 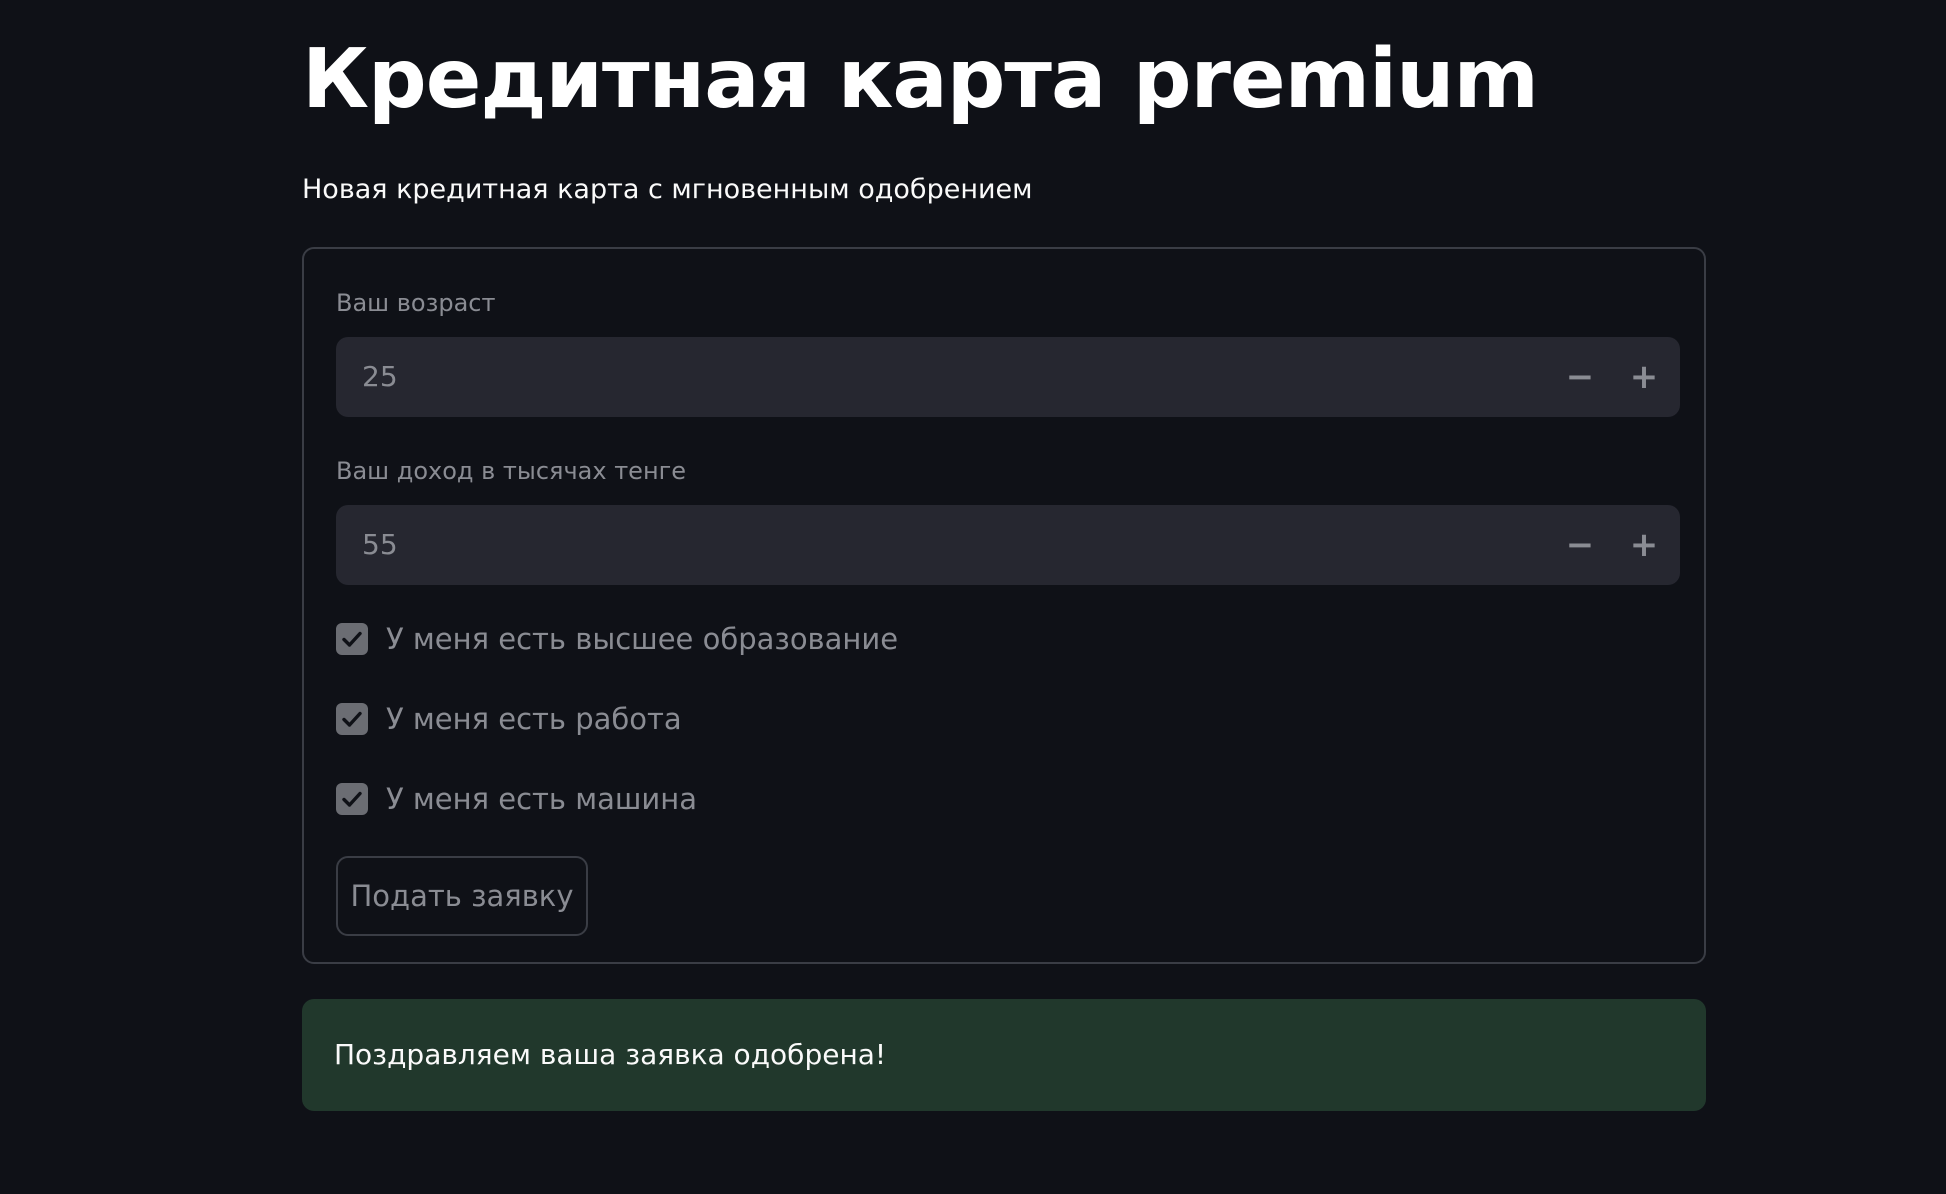 I want to click on page-title: Кредитная карта premium, so click(x=920, y=79).